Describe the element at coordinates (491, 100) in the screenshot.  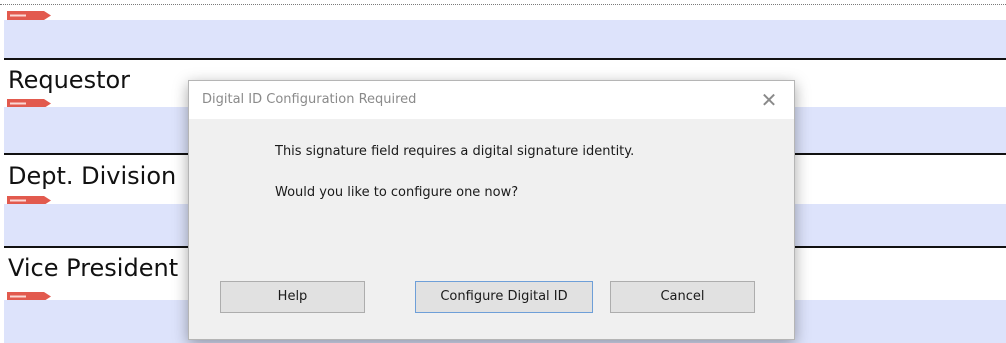
I see `dialog-titlebar: Digital ID Configuration Required ✕` at that location.